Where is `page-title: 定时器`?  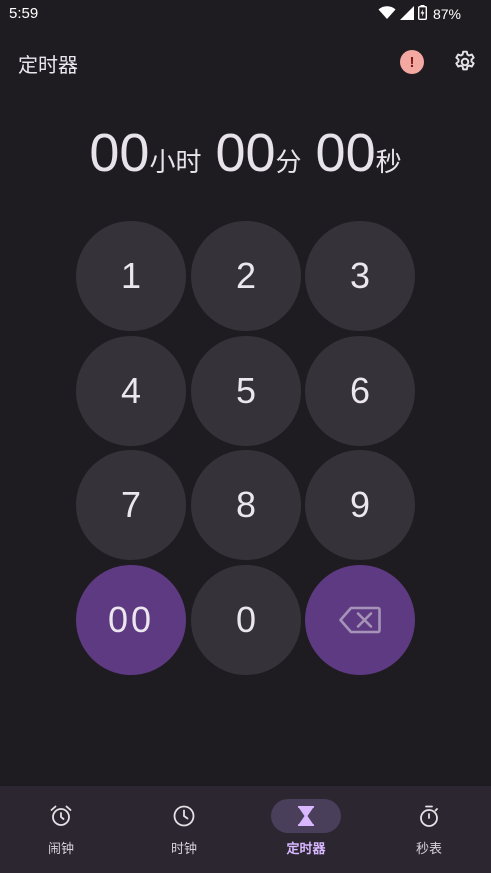 page-title: 定时器 is located at coordinates (48, 65).